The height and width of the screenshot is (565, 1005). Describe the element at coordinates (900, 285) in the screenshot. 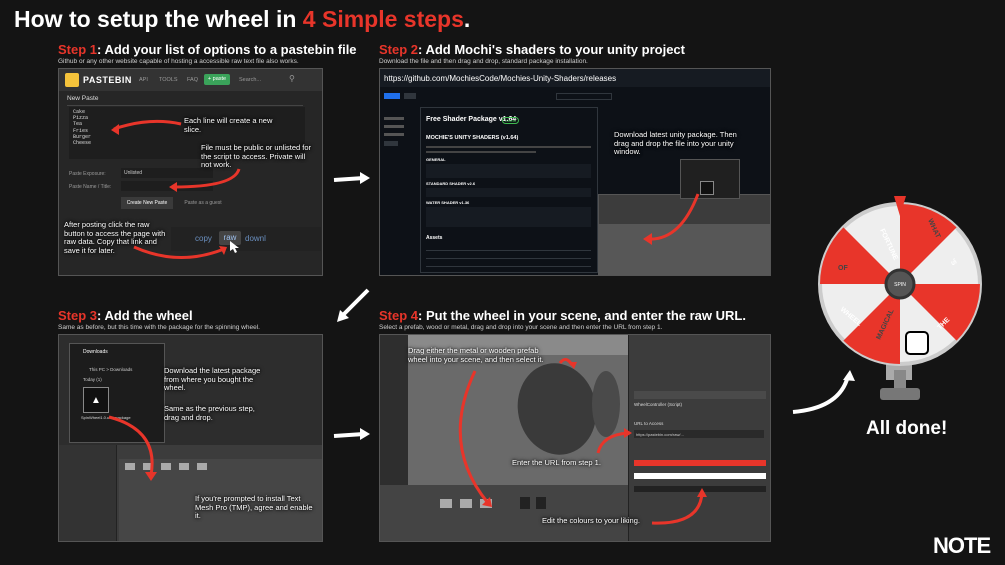

I see `wheel-center-label: SPIN` at that location.